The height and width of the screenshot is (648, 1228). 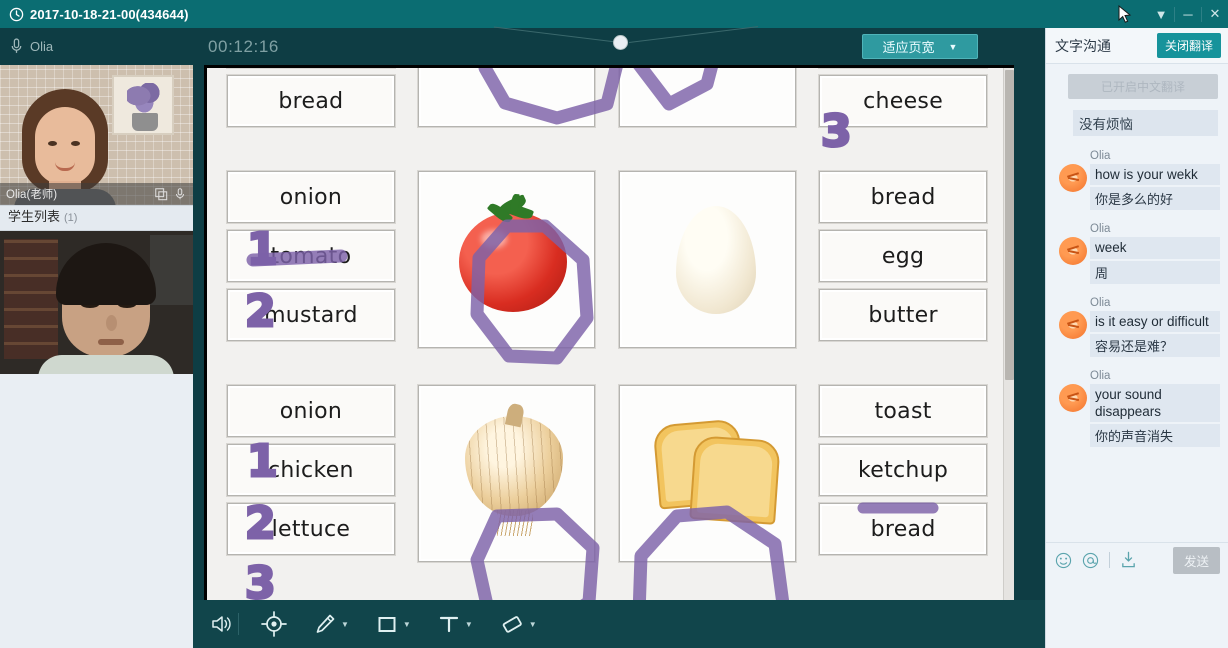 What do you see at coordinates (1100, 375) in the screenshot?
I see `message-sender: Olia` at bounding box center [1100, 375].